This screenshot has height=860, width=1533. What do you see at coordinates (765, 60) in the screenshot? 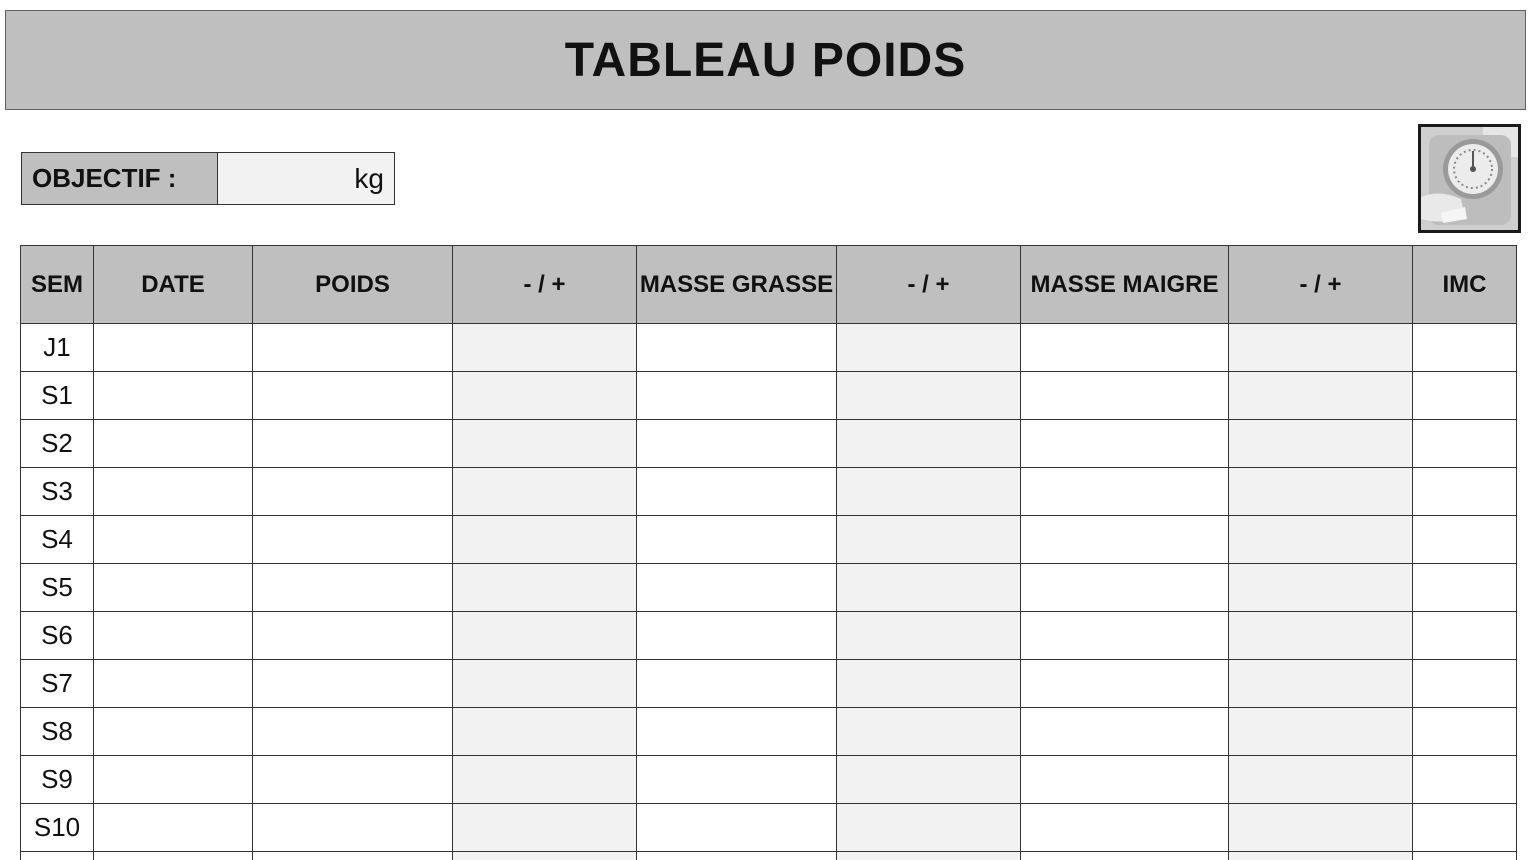
I see `title-banner: TABLEAU POIDS` at bounding box center [765, 60].